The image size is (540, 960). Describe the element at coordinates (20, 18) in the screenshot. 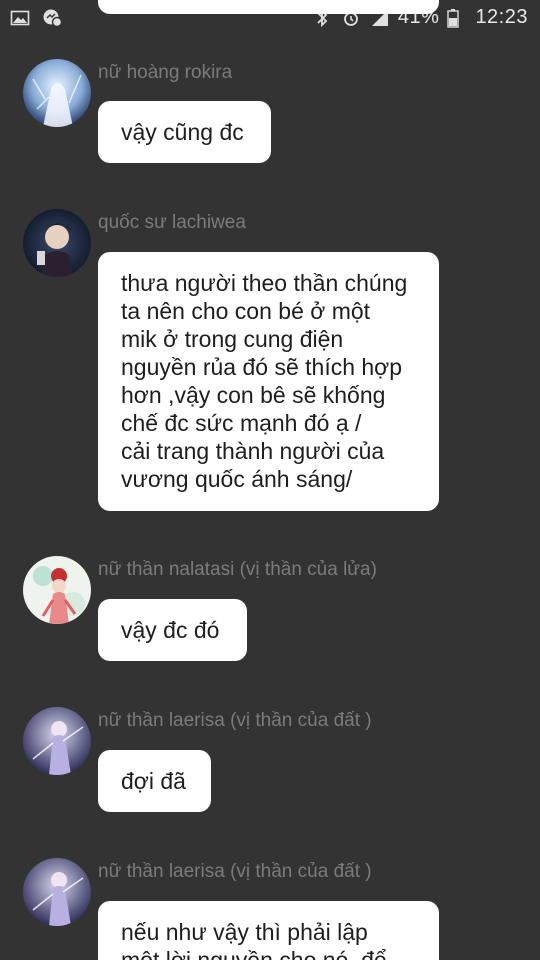

I see `gallery-icon` at that location.